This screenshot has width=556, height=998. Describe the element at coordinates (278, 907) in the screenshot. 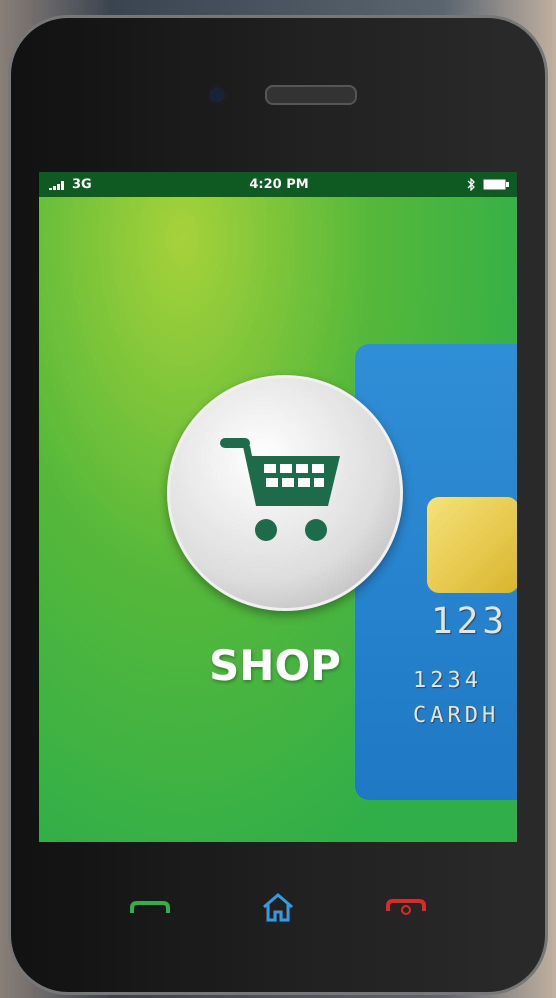

I see `home-icon` at that location.